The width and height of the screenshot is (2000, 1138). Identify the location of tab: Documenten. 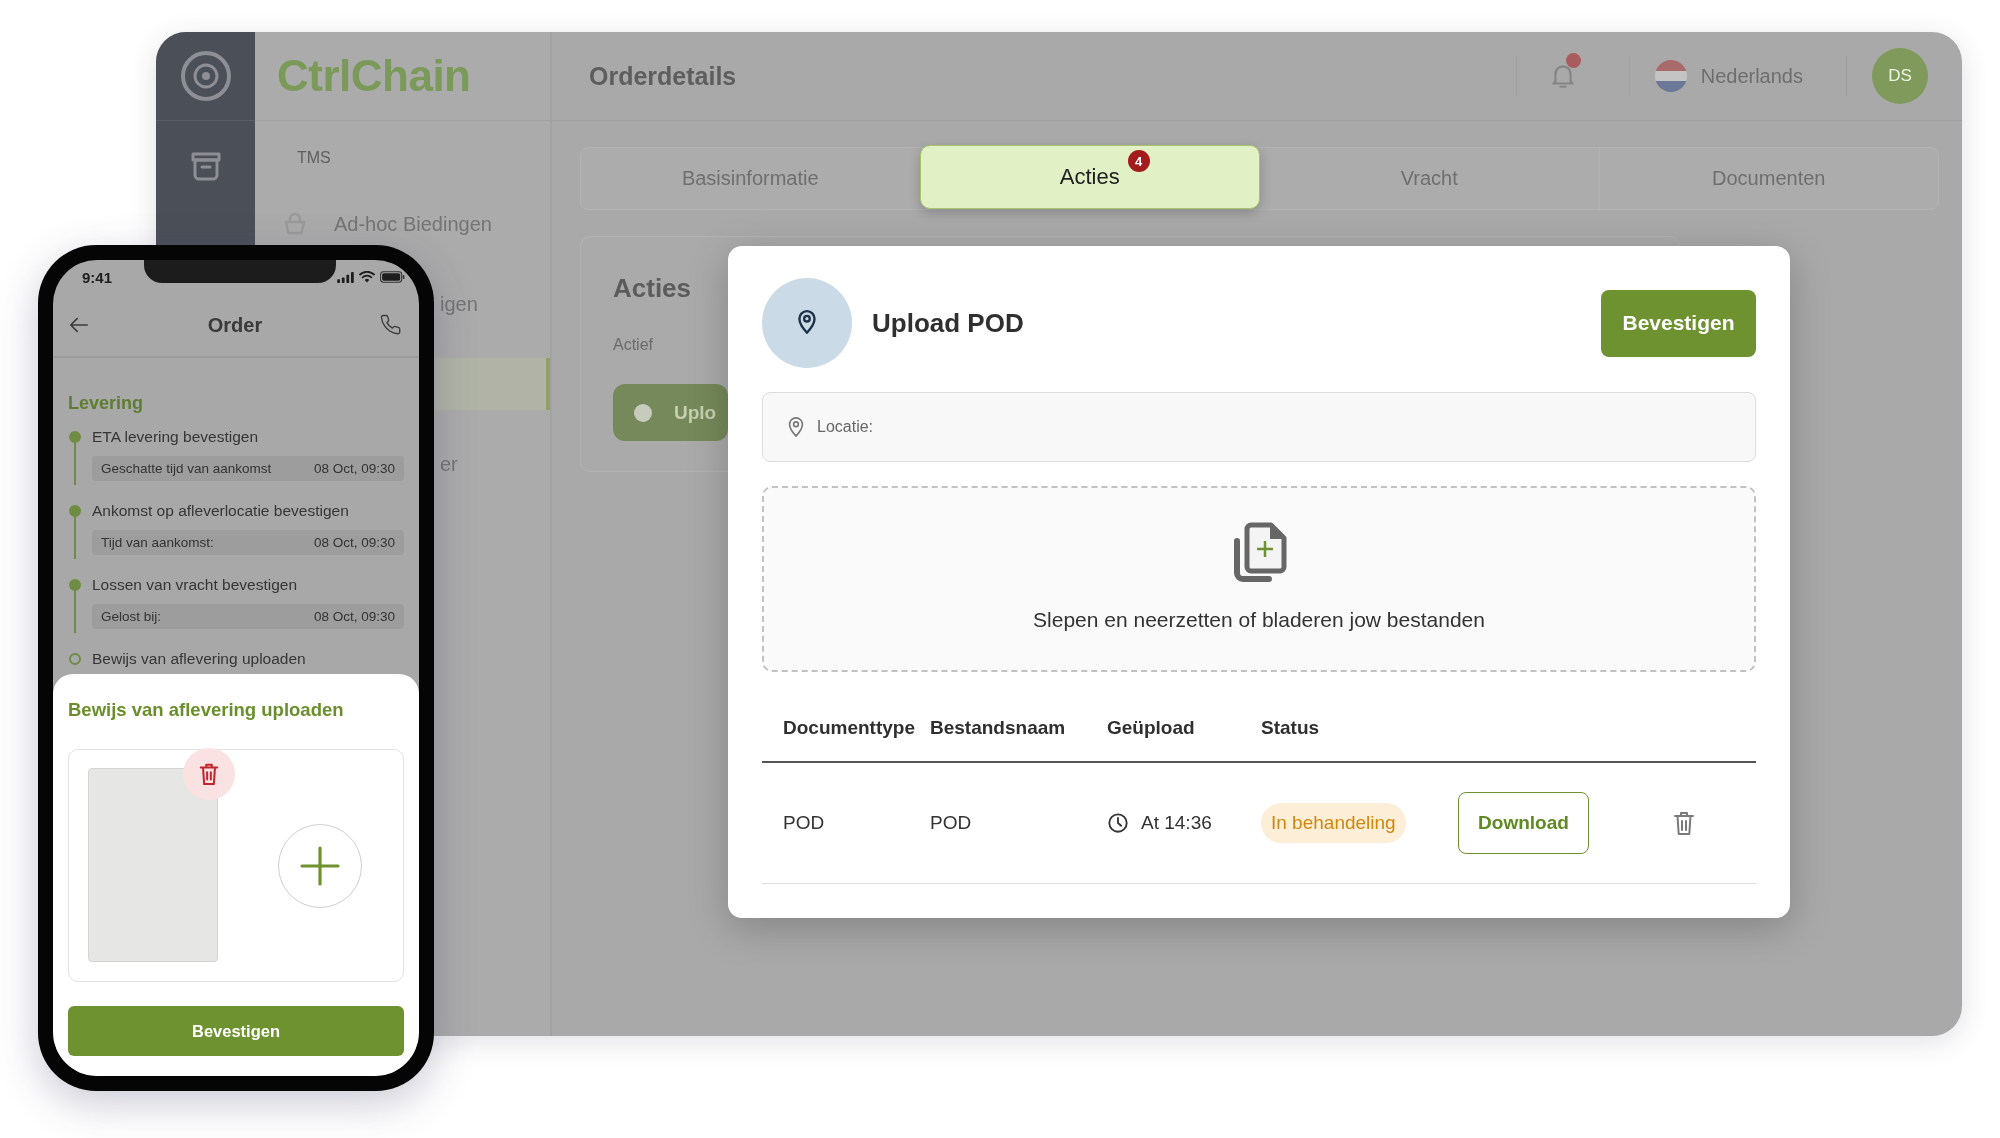
(1768, 178).